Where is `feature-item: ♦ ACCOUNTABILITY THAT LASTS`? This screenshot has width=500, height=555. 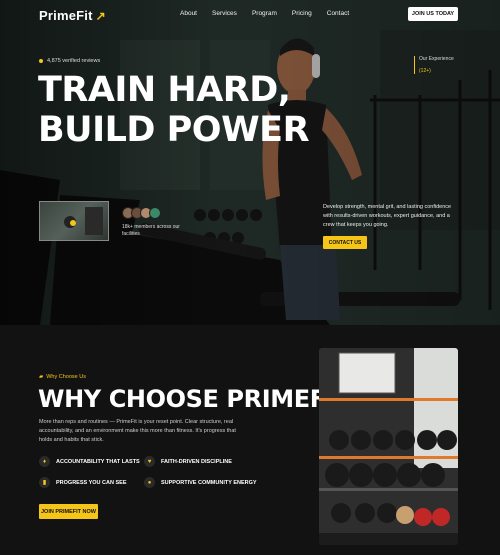
feature-item: ♦ ACCOUNTABILITY THAT LASTS is located at coordinates (89, 461).